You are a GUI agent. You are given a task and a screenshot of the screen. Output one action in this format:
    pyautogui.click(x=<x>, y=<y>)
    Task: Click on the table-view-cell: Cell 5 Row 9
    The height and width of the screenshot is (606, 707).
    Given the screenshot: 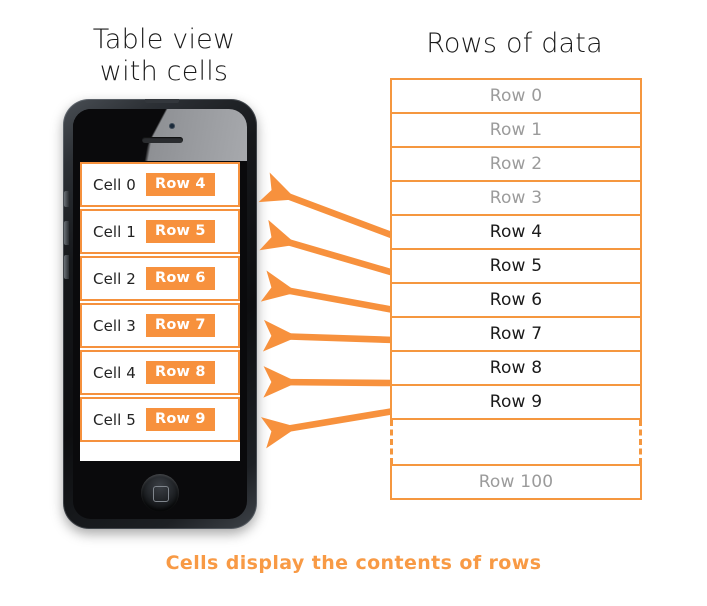 What is the action you would take?
    pyautogui.click(x=160, y=419)
    